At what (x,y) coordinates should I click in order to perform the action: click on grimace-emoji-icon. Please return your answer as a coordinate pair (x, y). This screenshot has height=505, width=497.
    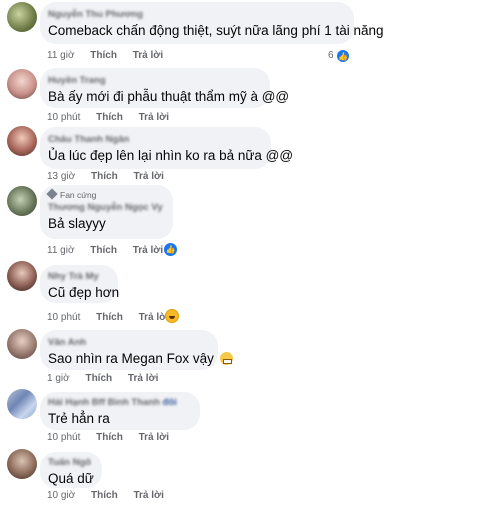
    Looking at the image, I should click on (226, 358).